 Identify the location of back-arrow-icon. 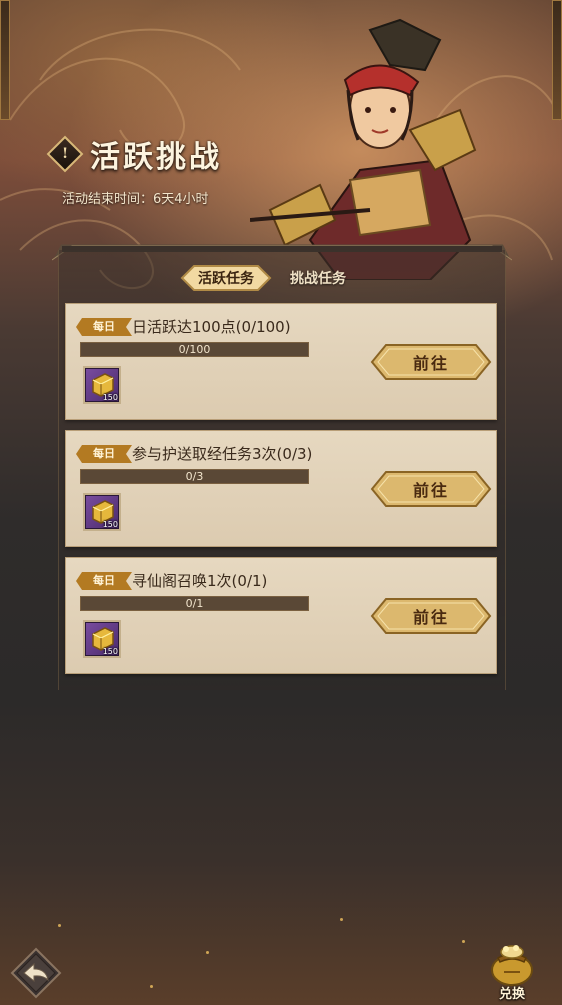
(36, 973).